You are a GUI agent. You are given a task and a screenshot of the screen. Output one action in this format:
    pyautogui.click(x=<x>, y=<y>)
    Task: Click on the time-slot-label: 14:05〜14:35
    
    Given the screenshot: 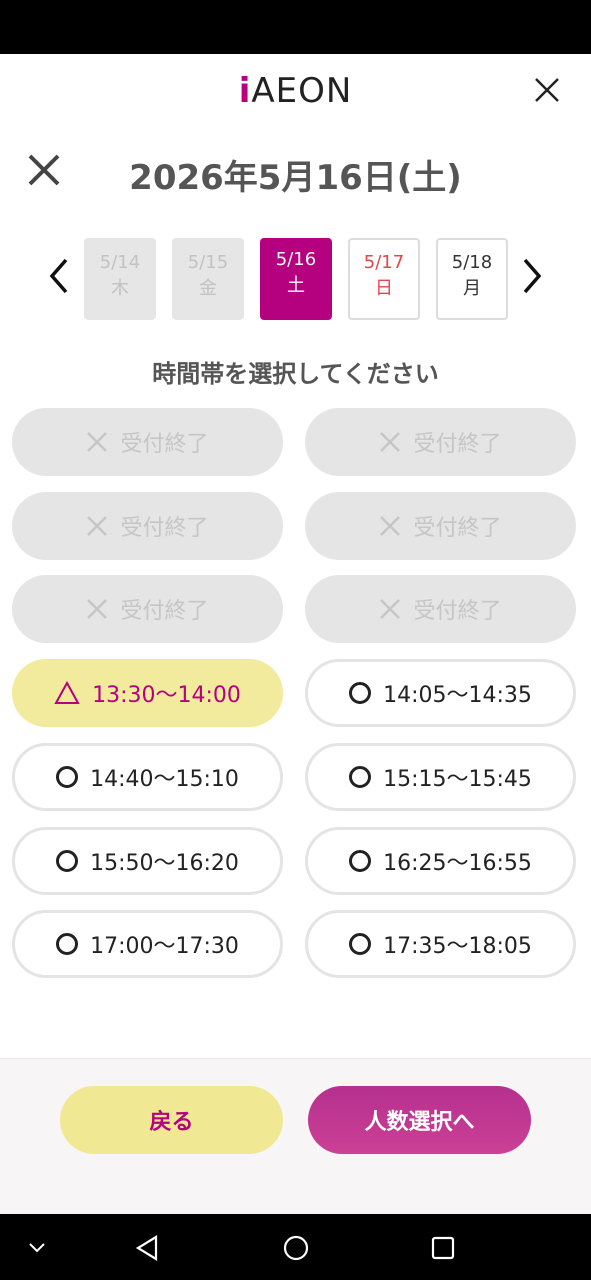 What is the action you would take?
    pyautogui.click(x=457, y=695)
    